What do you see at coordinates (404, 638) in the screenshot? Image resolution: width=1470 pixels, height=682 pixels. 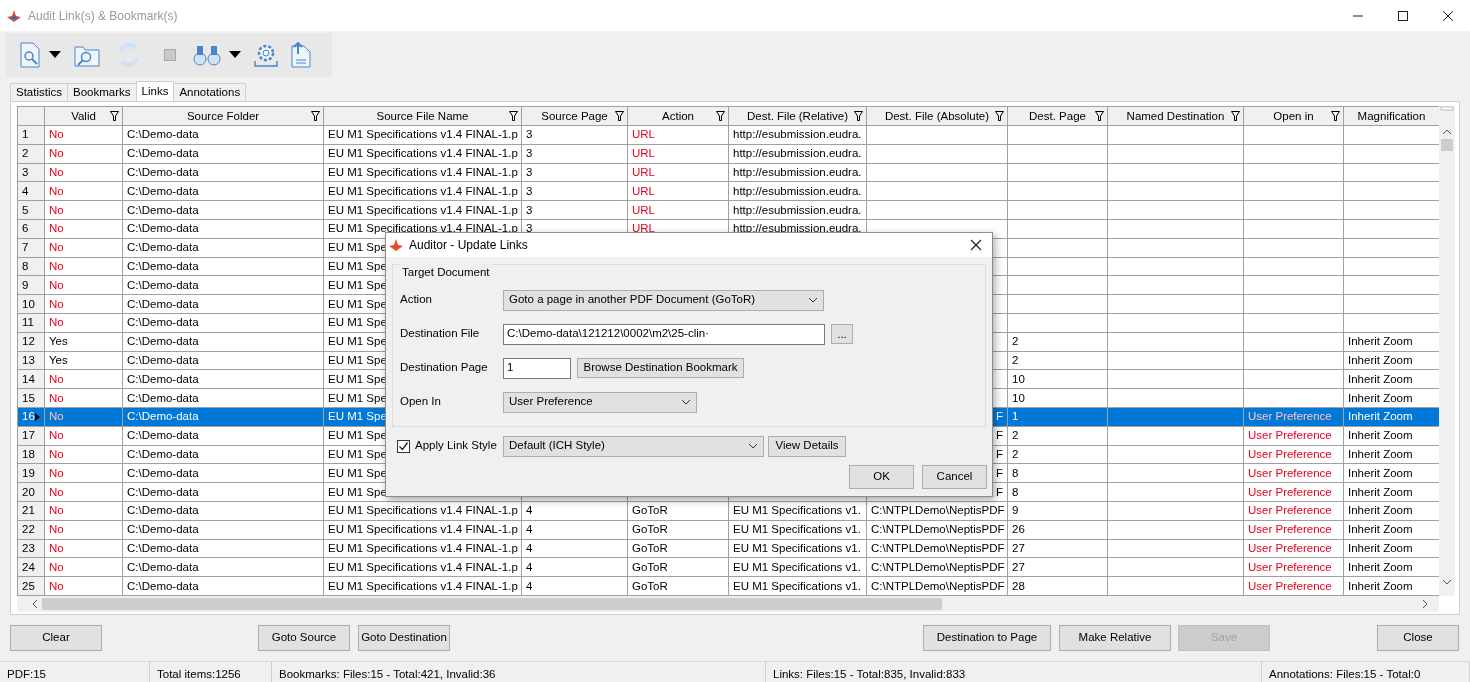 I see `action-button: Goto Destination` at bounding box center [404, 638].